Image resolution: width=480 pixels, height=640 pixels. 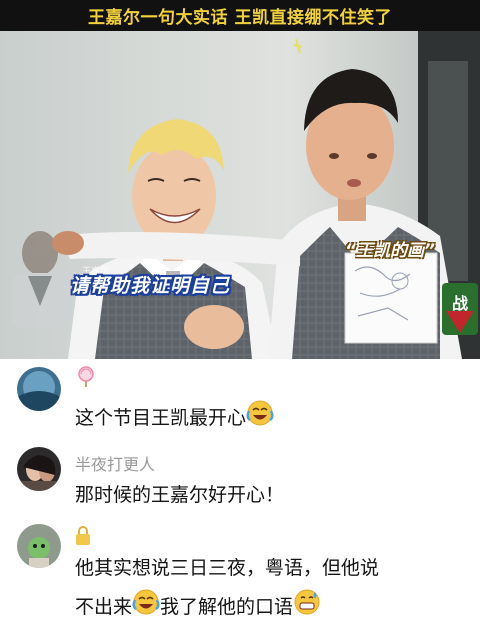 What do you see at coordinates (161, 418) in the screenshot?
I see `comment-text-content: 这个节目王凯最开心` at bounding box center [161, 418].